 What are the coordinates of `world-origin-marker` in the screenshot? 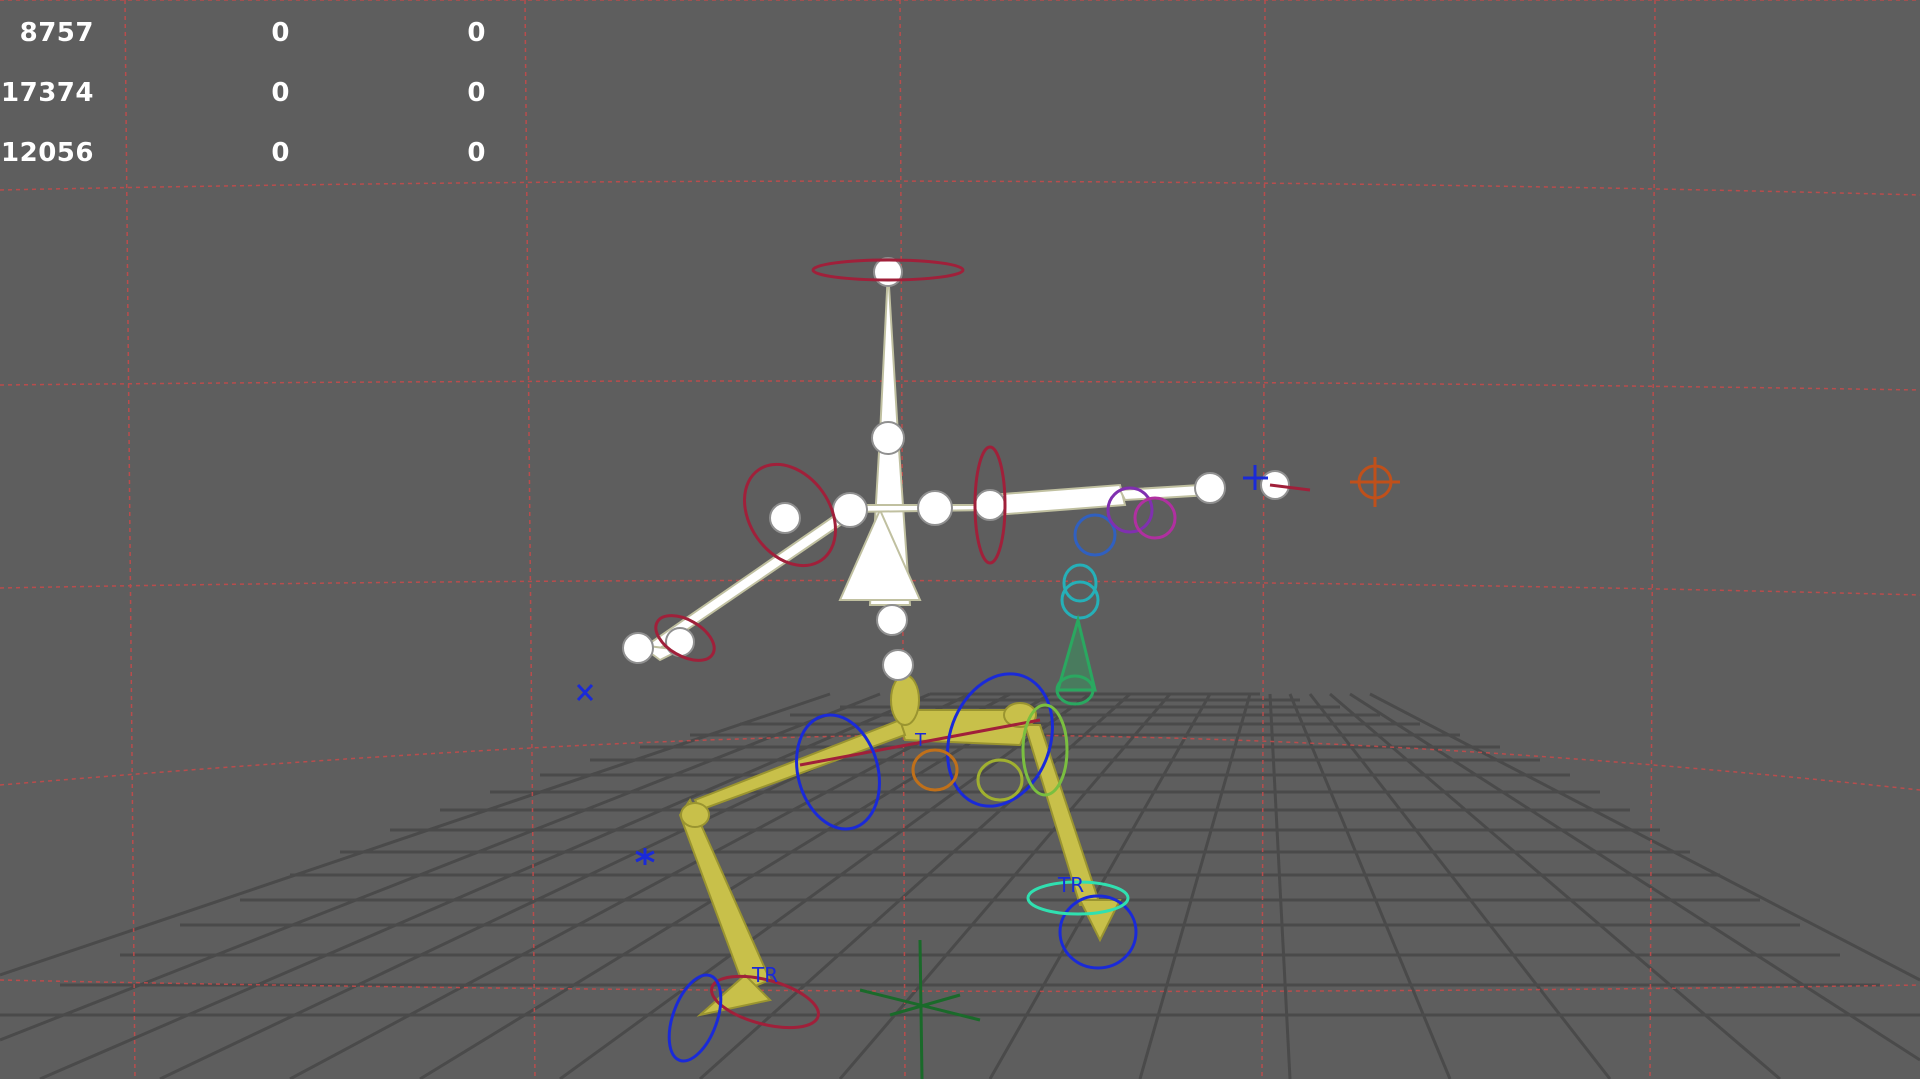 It's located at (920, 1009).